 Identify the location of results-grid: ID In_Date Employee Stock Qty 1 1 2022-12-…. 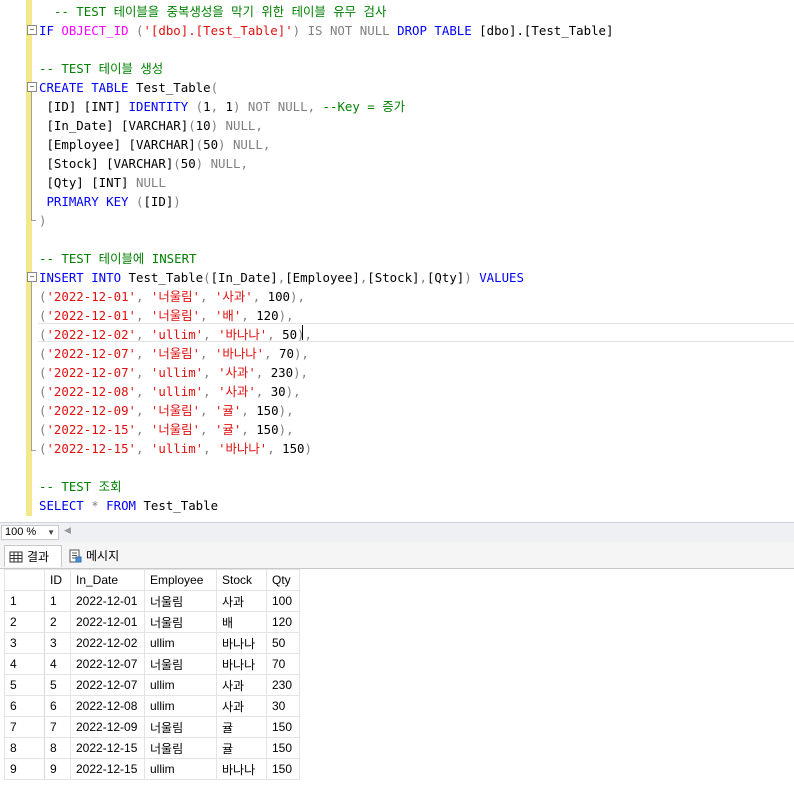
(152, 674).